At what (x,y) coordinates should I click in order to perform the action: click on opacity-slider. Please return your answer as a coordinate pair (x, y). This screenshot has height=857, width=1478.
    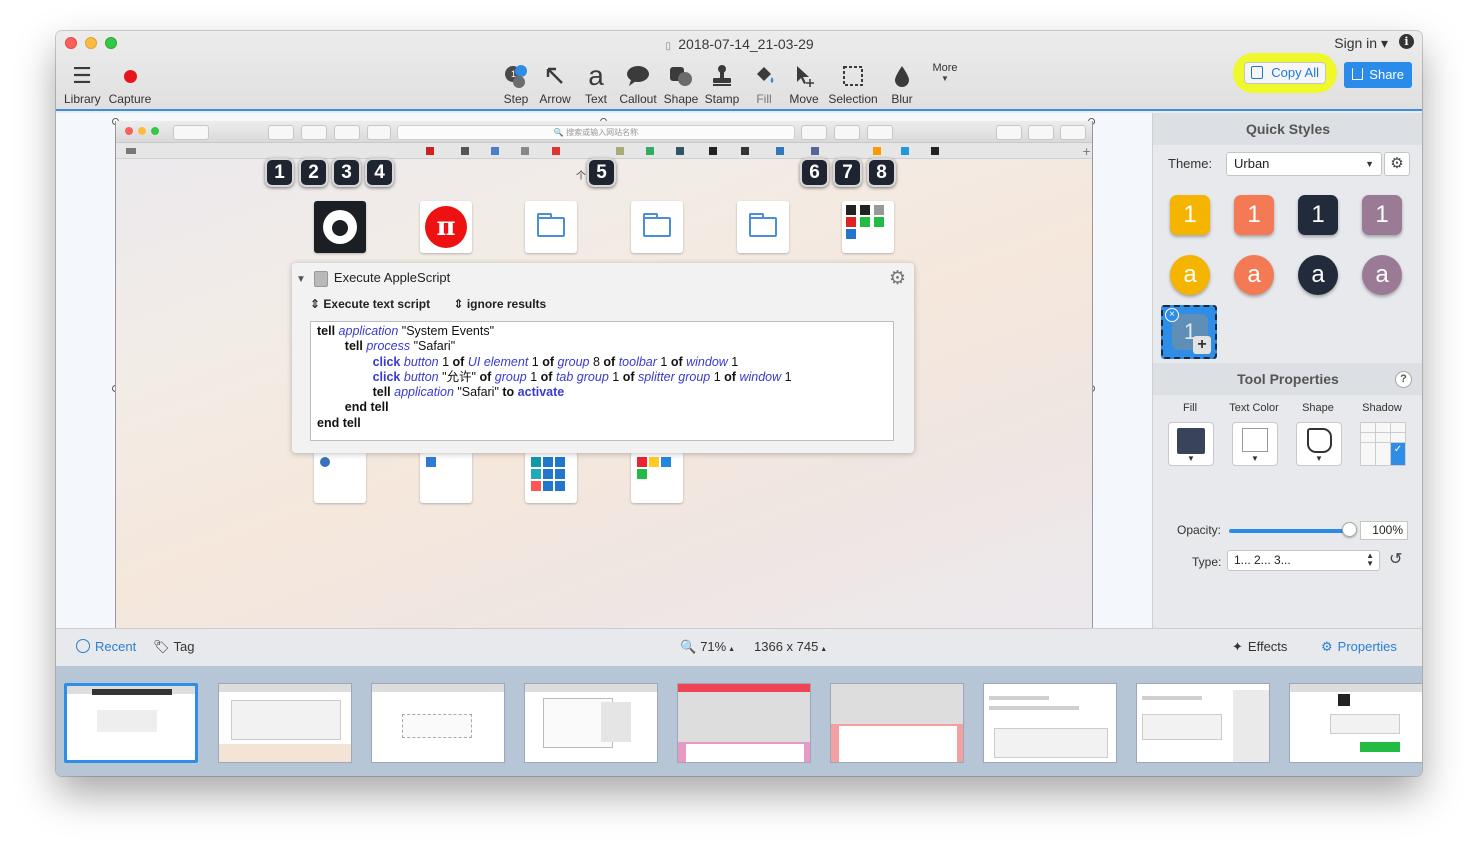
    Looking at the image, I should click on (1289, 531).